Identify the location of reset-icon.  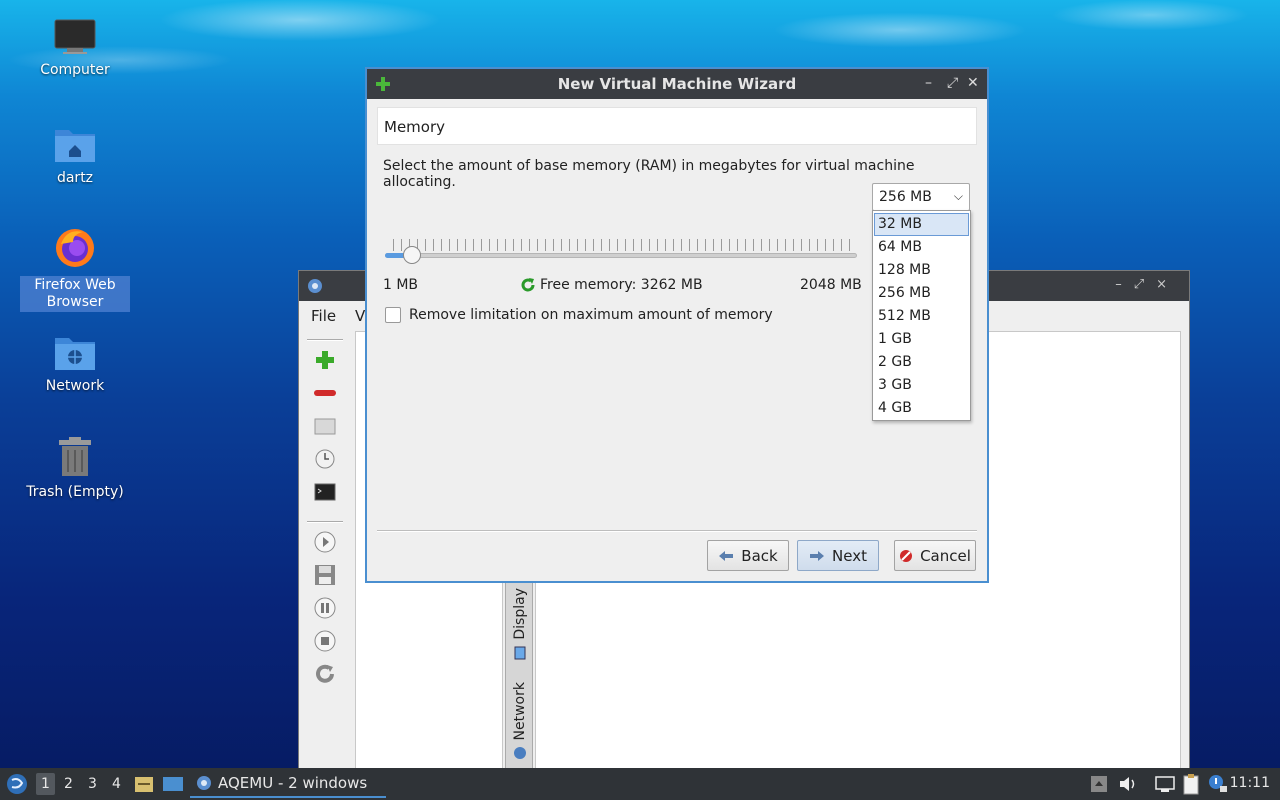
(325, 673).